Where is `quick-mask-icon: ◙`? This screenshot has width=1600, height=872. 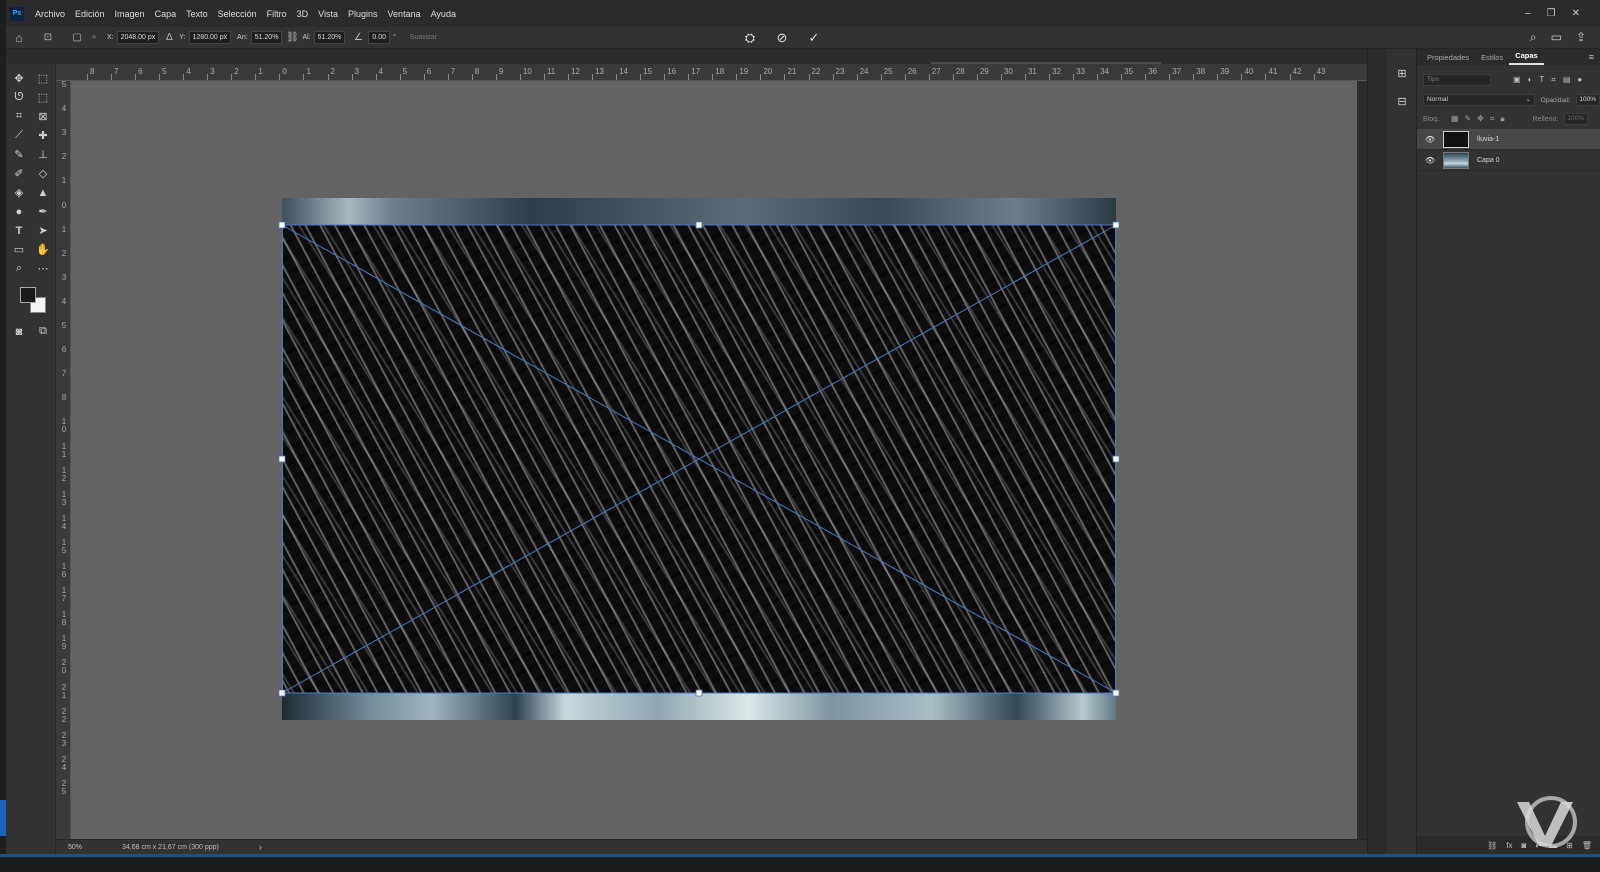
quick-mask-icon: ◙ is located at coordinates (19, 331).